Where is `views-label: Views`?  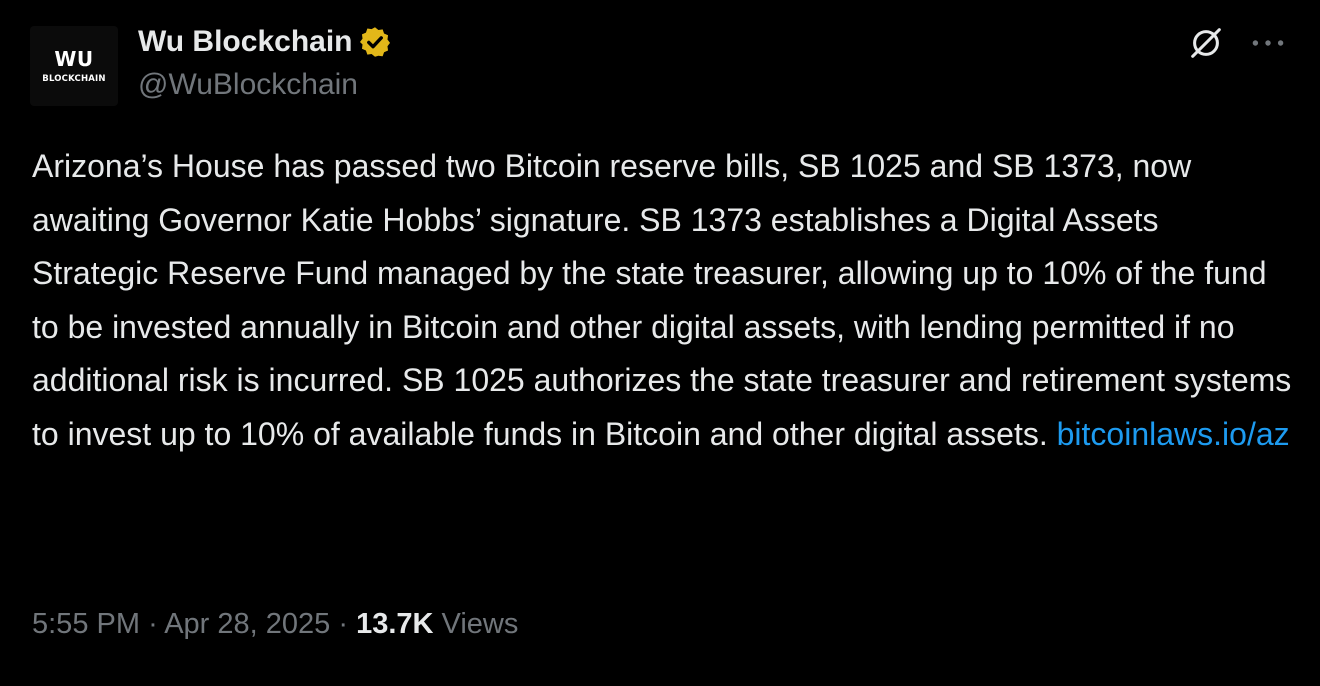
views-label: Views is located at coordinates (480, 624).